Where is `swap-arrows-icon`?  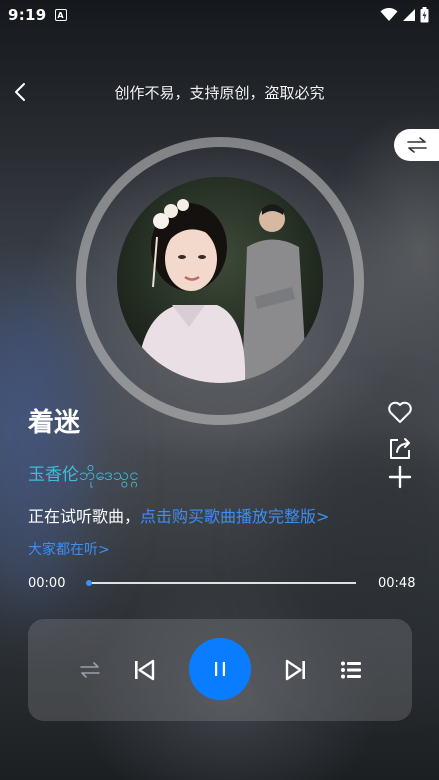
swap-arrows-icon is located at coordinates (417, 145).